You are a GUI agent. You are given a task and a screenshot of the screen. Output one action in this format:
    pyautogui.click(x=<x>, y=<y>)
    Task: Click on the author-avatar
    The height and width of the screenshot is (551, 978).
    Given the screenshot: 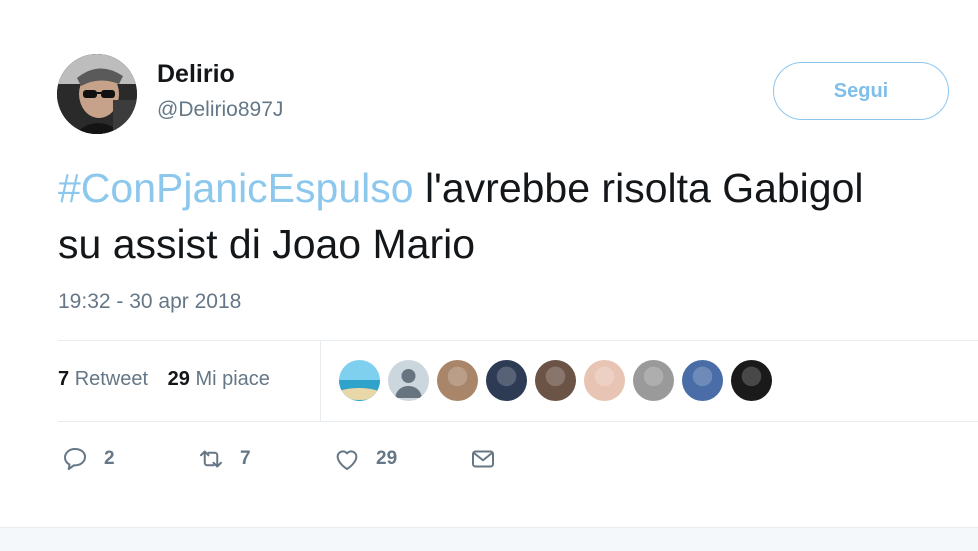 What is the action you would take?
    pyautogui.click(x=97, y=94)
    